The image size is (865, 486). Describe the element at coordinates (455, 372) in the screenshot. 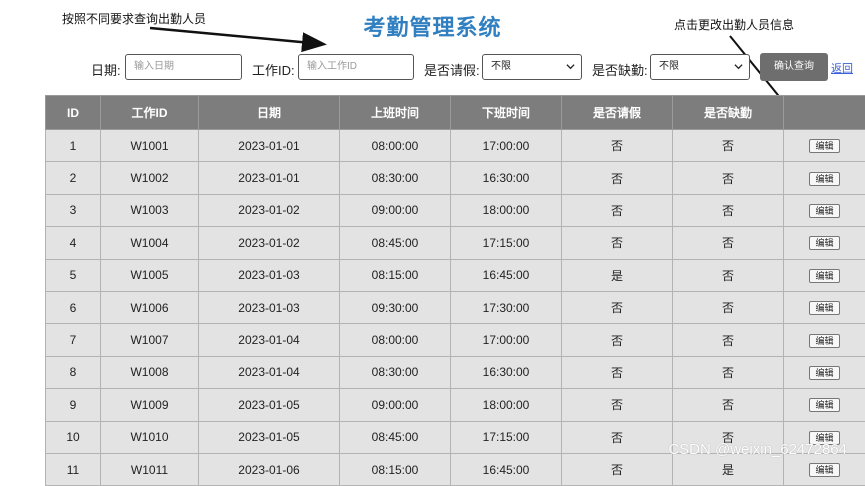

I see `table-row: 8W10082023-01-0408:30:0016:30:00否否编辑` at that location.